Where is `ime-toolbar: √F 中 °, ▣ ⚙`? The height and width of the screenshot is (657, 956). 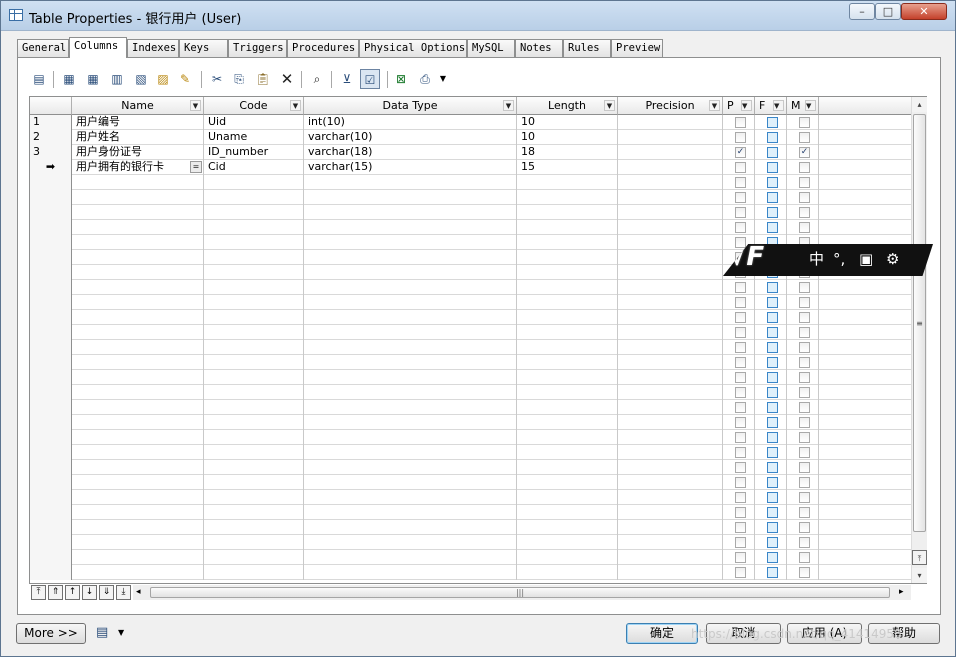
ime-toolbar: √F 中 °, ▣ ⚙ is located at coordinates (828, 260).